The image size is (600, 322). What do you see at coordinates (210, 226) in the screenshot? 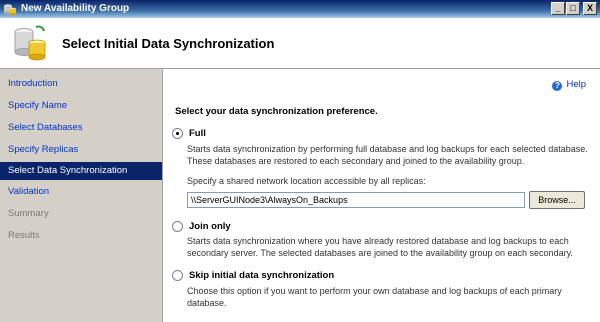
I see `join-only-option-label: Join only` at bounding box center [210, 226].